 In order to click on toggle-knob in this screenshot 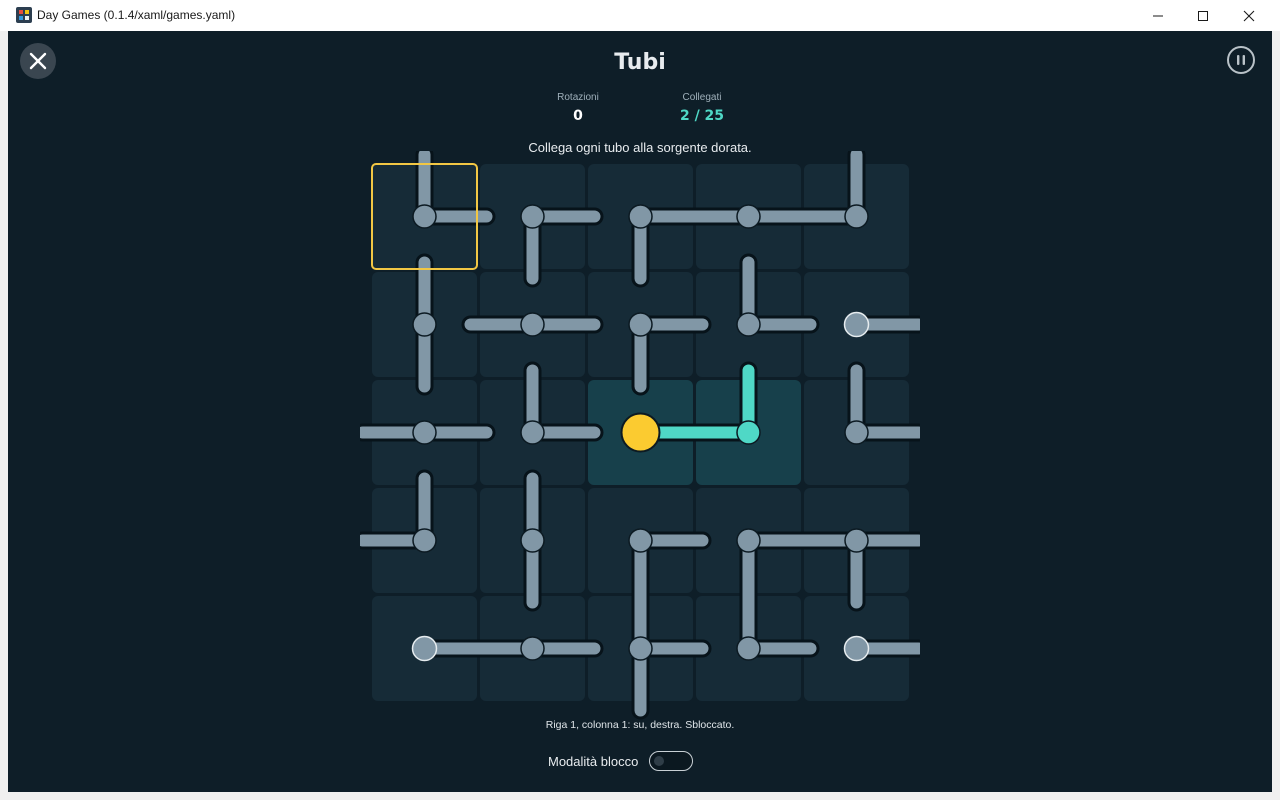, I will do `click(659, 760)`.